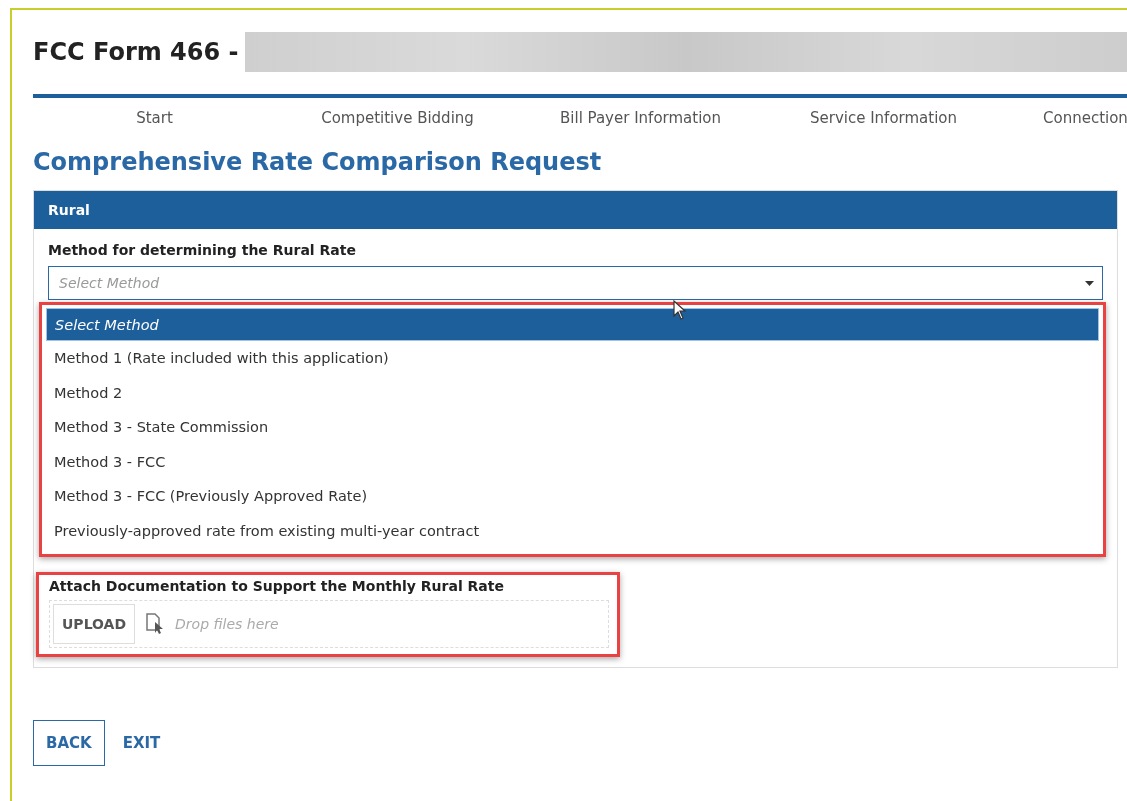 Image resolution: width=1127 pixels, height=801 pixels. What do you see at coordinates (277, 586) in the screenshot?
I see `field-label: Attach Documentation to Support the Monthly Rural Rate` at bounding box center [277, 586].